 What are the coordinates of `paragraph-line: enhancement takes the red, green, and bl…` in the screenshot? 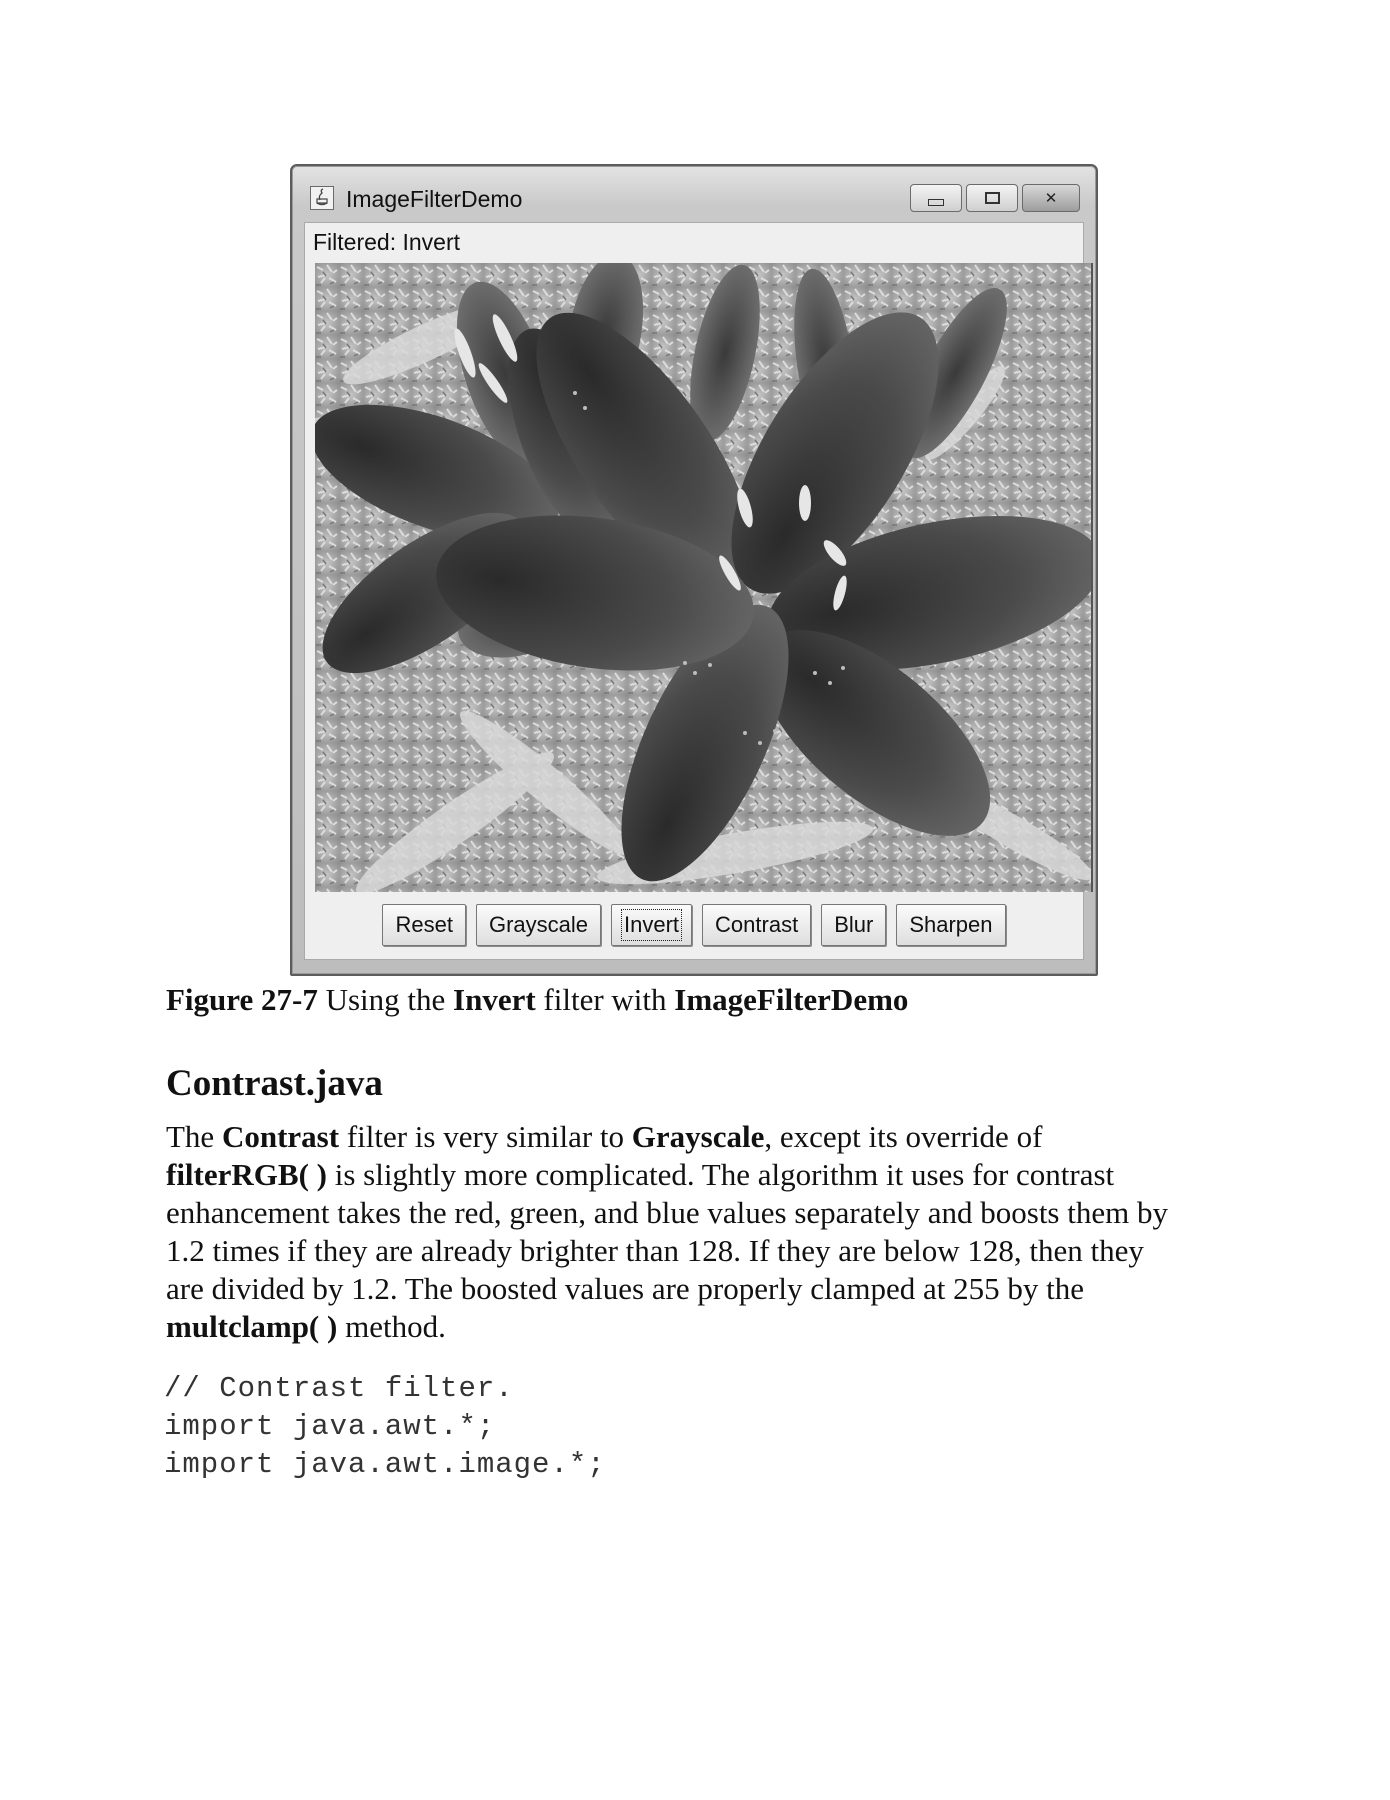 It's located at (667, 1212).